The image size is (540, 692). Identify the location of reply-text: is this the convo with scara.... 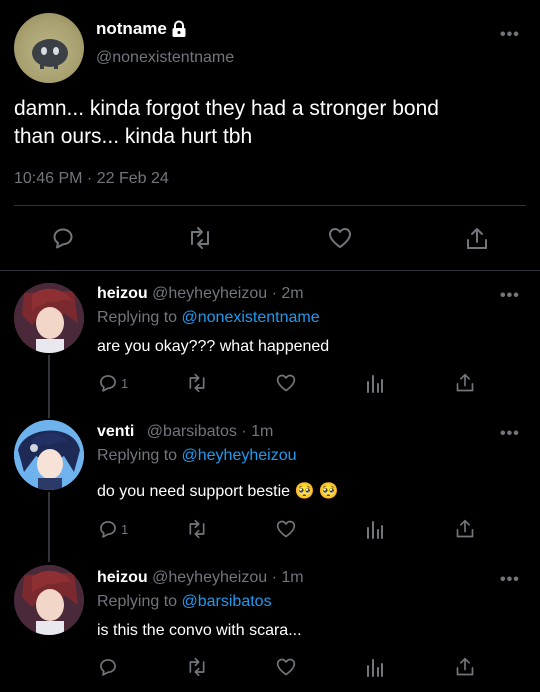
(199, 630).